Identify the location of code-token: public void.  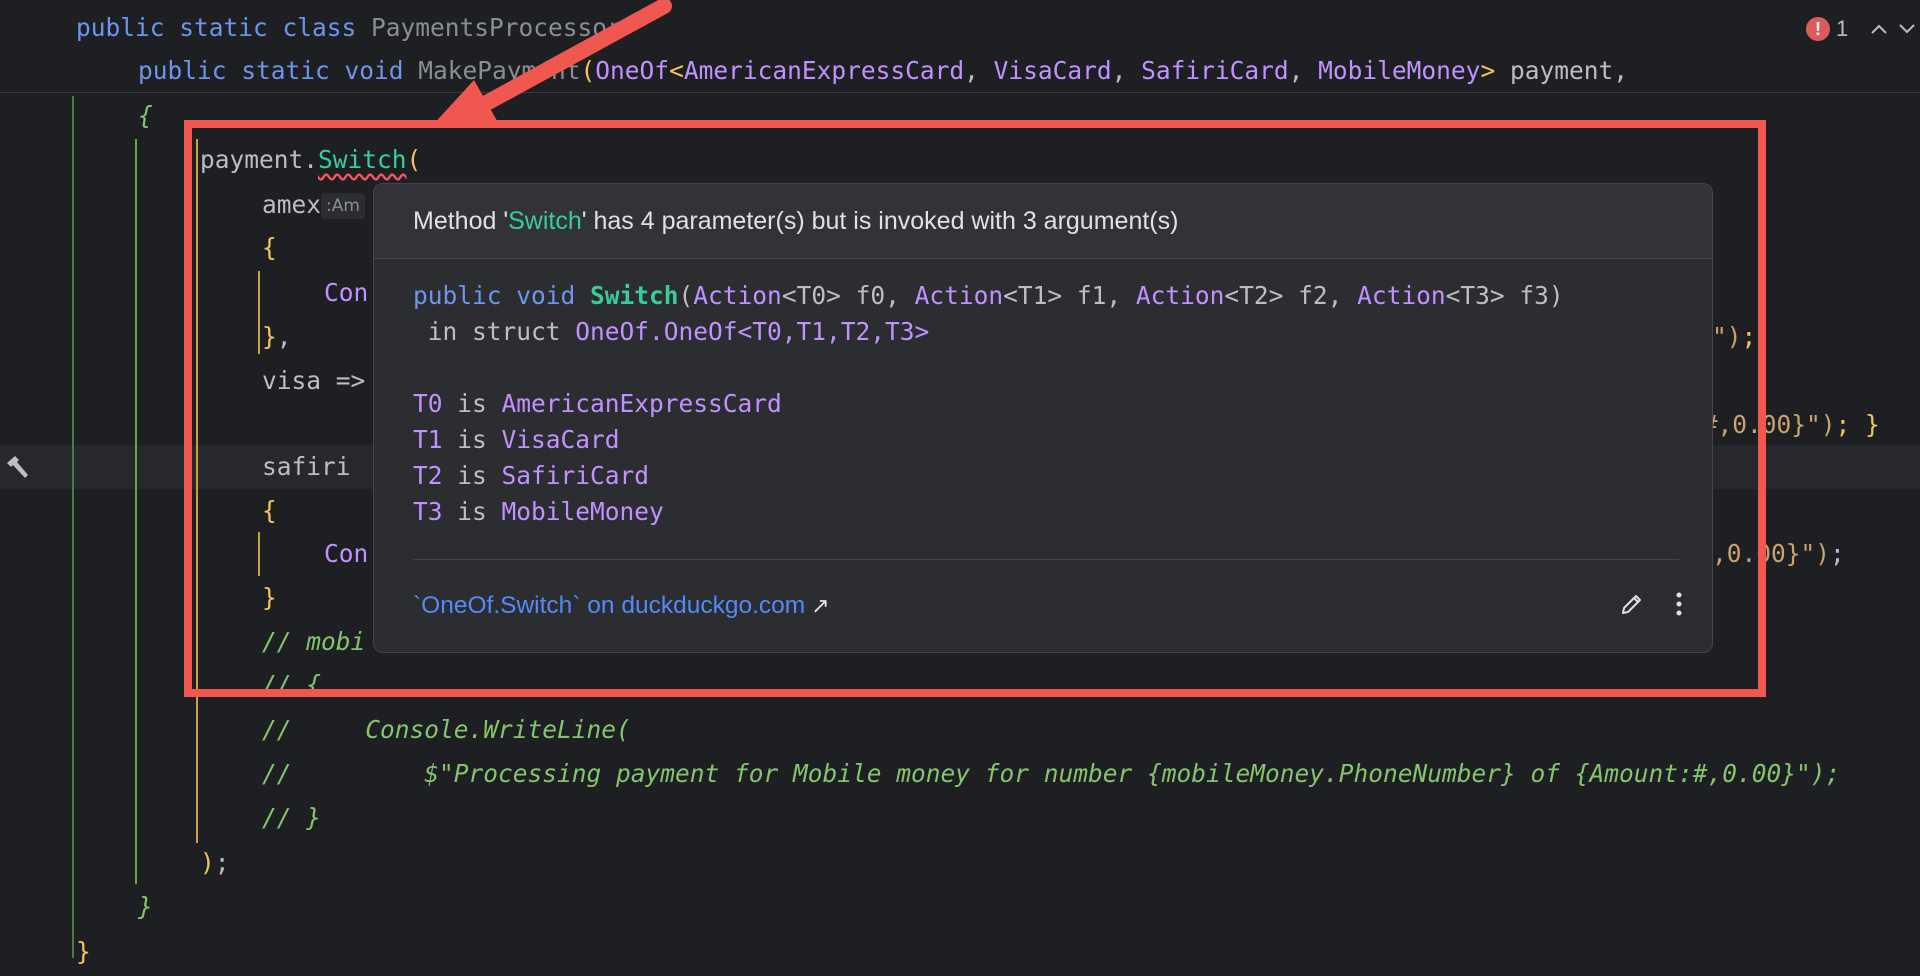
(502, 295).